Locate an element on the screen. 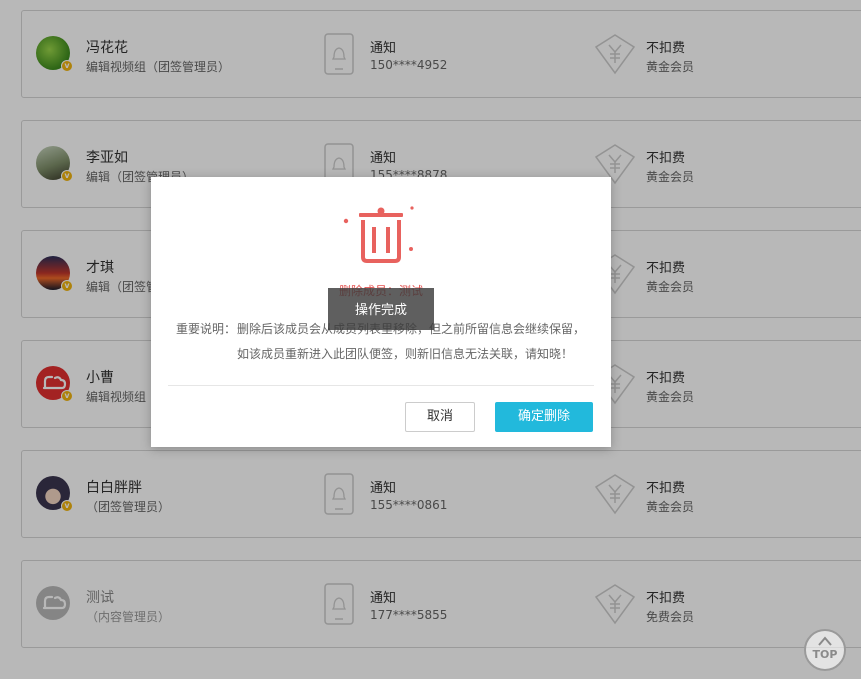  back-to-top-button: TOP is located at coordinates (825, 650).